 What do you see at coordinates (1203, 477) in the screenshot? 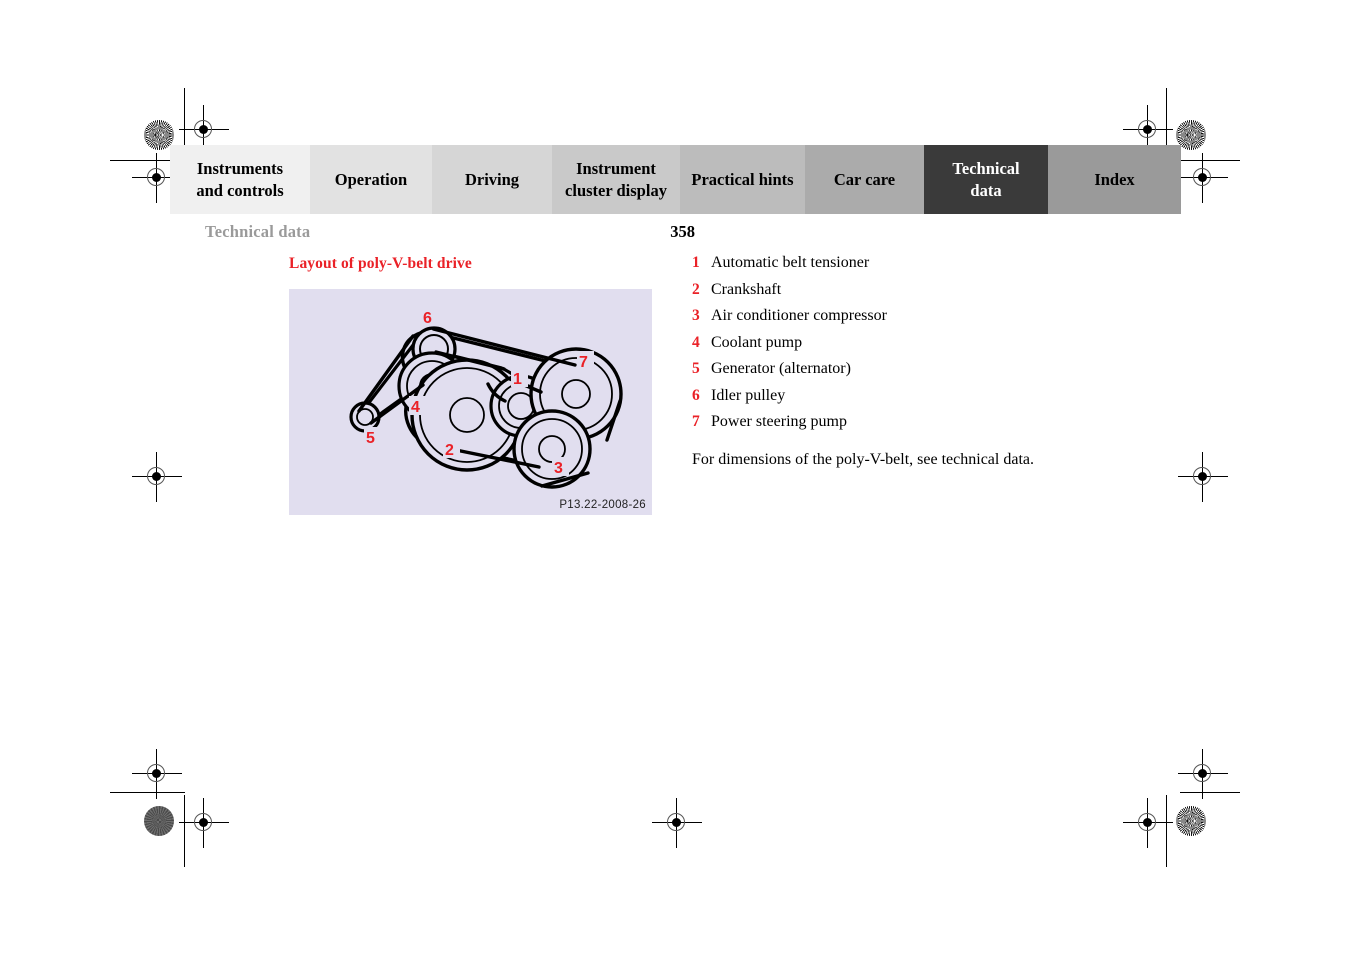
I see `registration-target-middle-right` at bounding box center [1203, 477].